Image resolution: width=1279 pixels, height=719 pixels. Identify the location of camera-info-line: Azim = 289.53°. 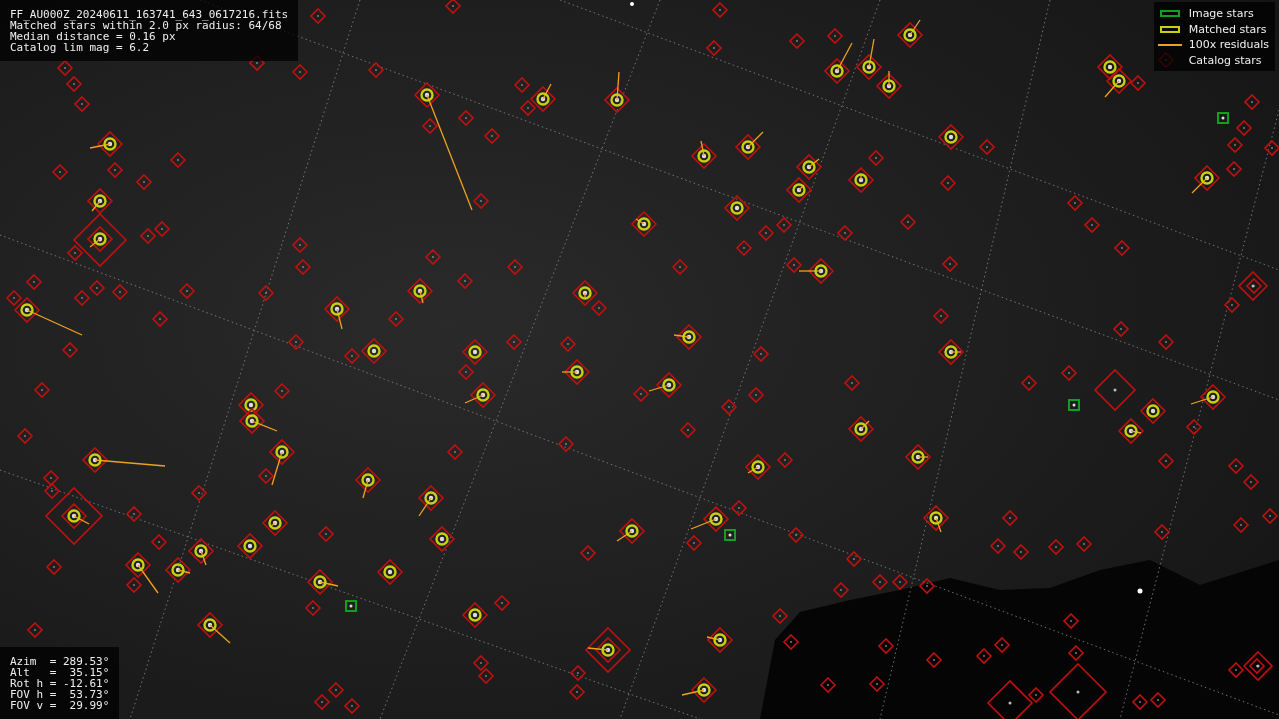
(60, 661).